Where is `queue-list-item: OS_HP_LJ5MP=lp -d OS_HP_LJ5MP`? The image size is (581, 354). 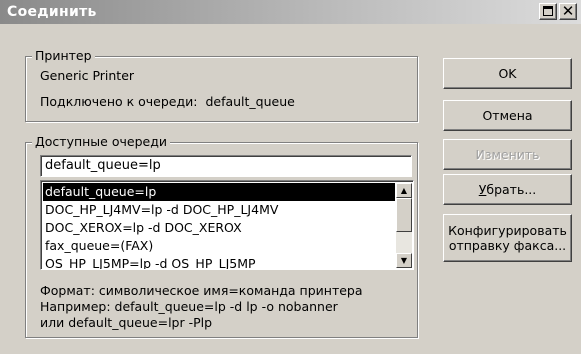
queue-list-item: OS_HP_LJ5MP=lp -d OS_HP_LJ5MP is located at coordinates (219, 262).